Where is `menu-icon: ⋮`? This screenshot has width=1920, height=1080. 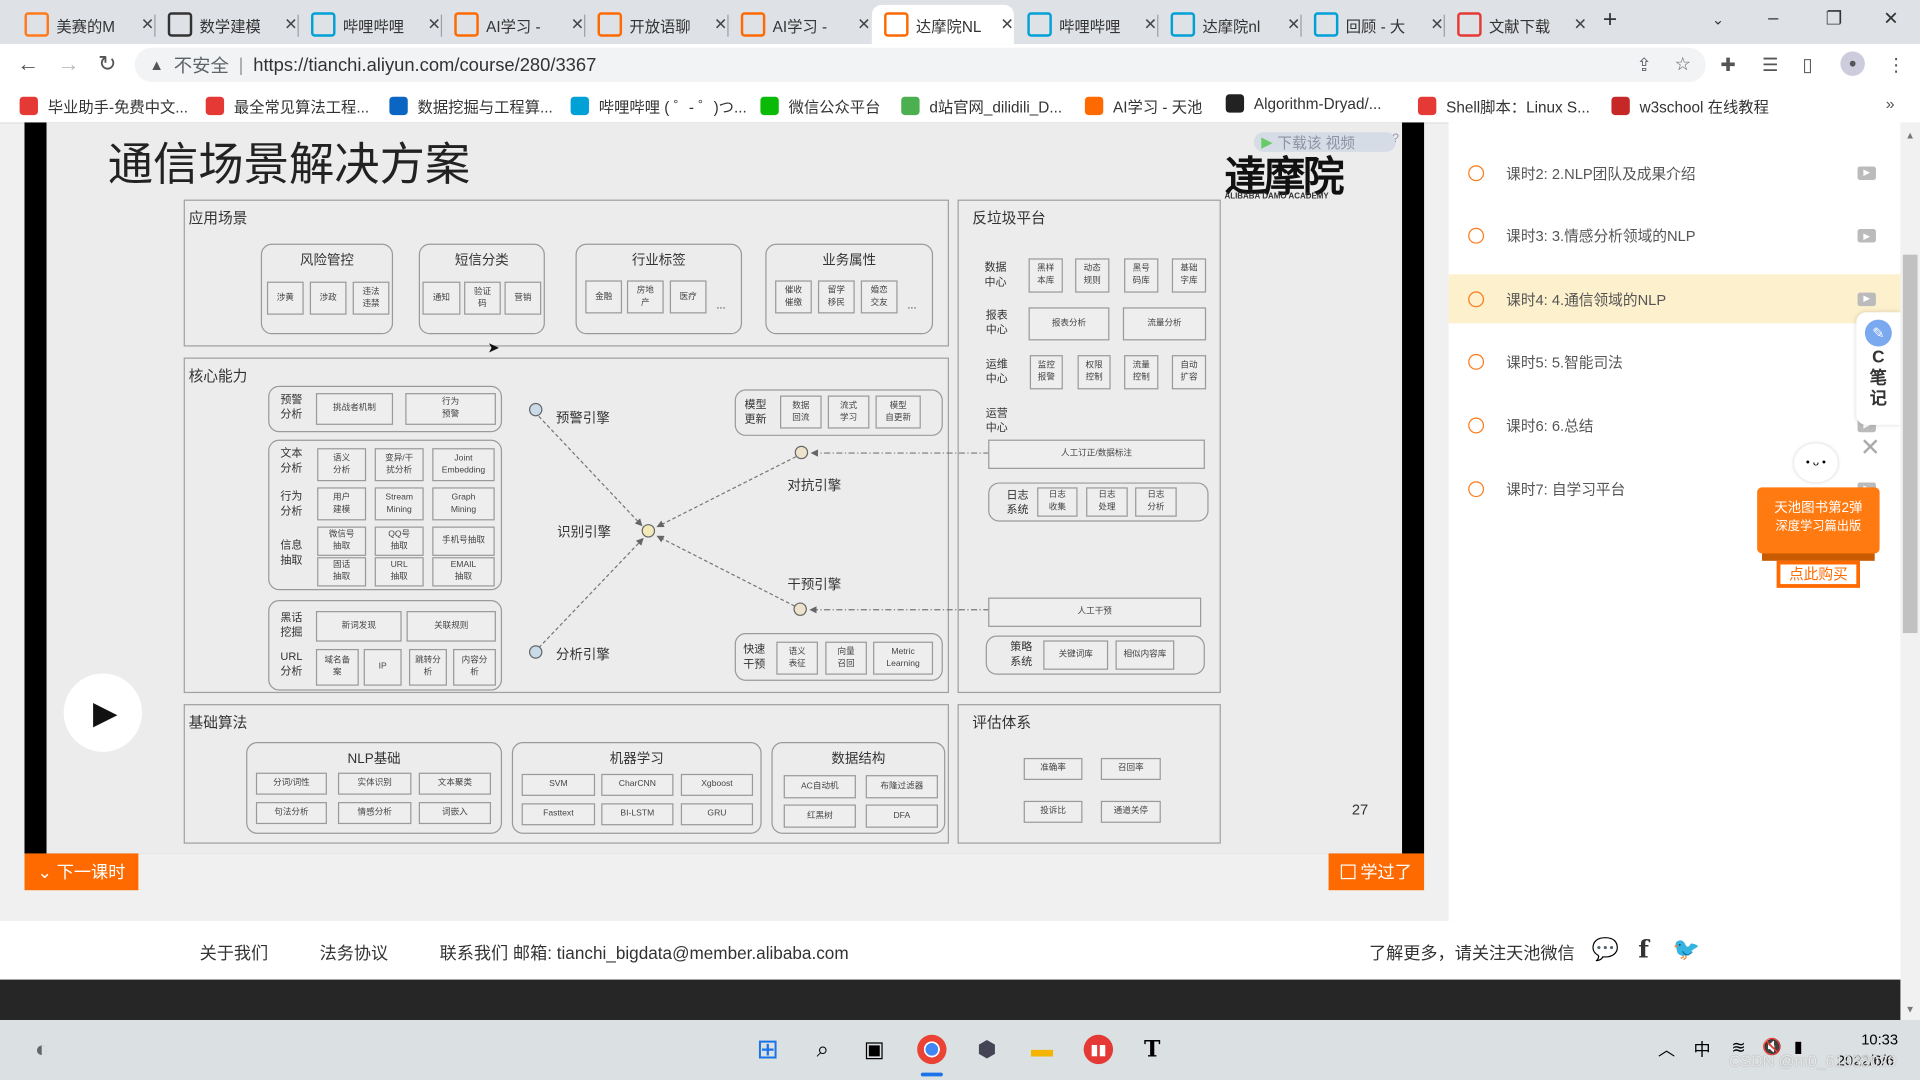
menu-icon: ⋮ is located at coordinates (1896, 65).